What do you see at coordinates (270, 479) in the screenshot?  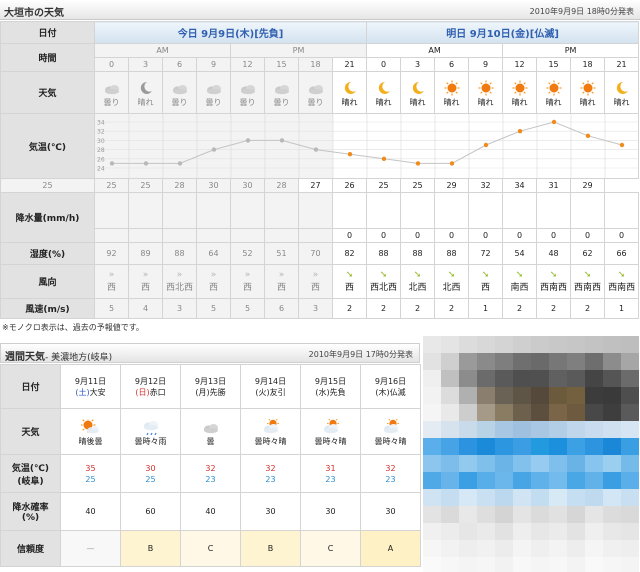 I see `weekly-low-temp: 23` at bounding box center [270, 479].